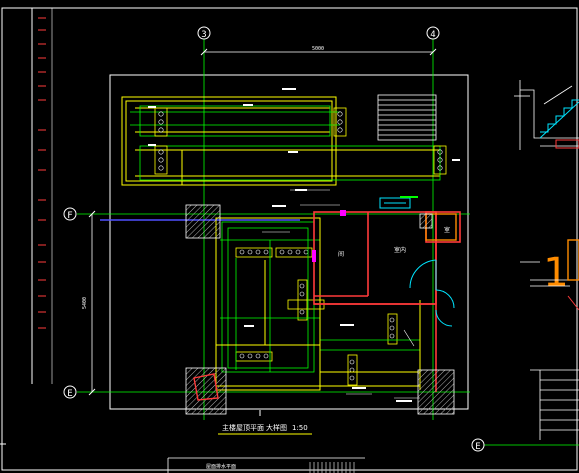 This screenshot has width=579, height=473. What do you see at coordinates (477, 447) in the screenshot?
I see `grid-label-side-row: E` at bounding box center [477, 447].